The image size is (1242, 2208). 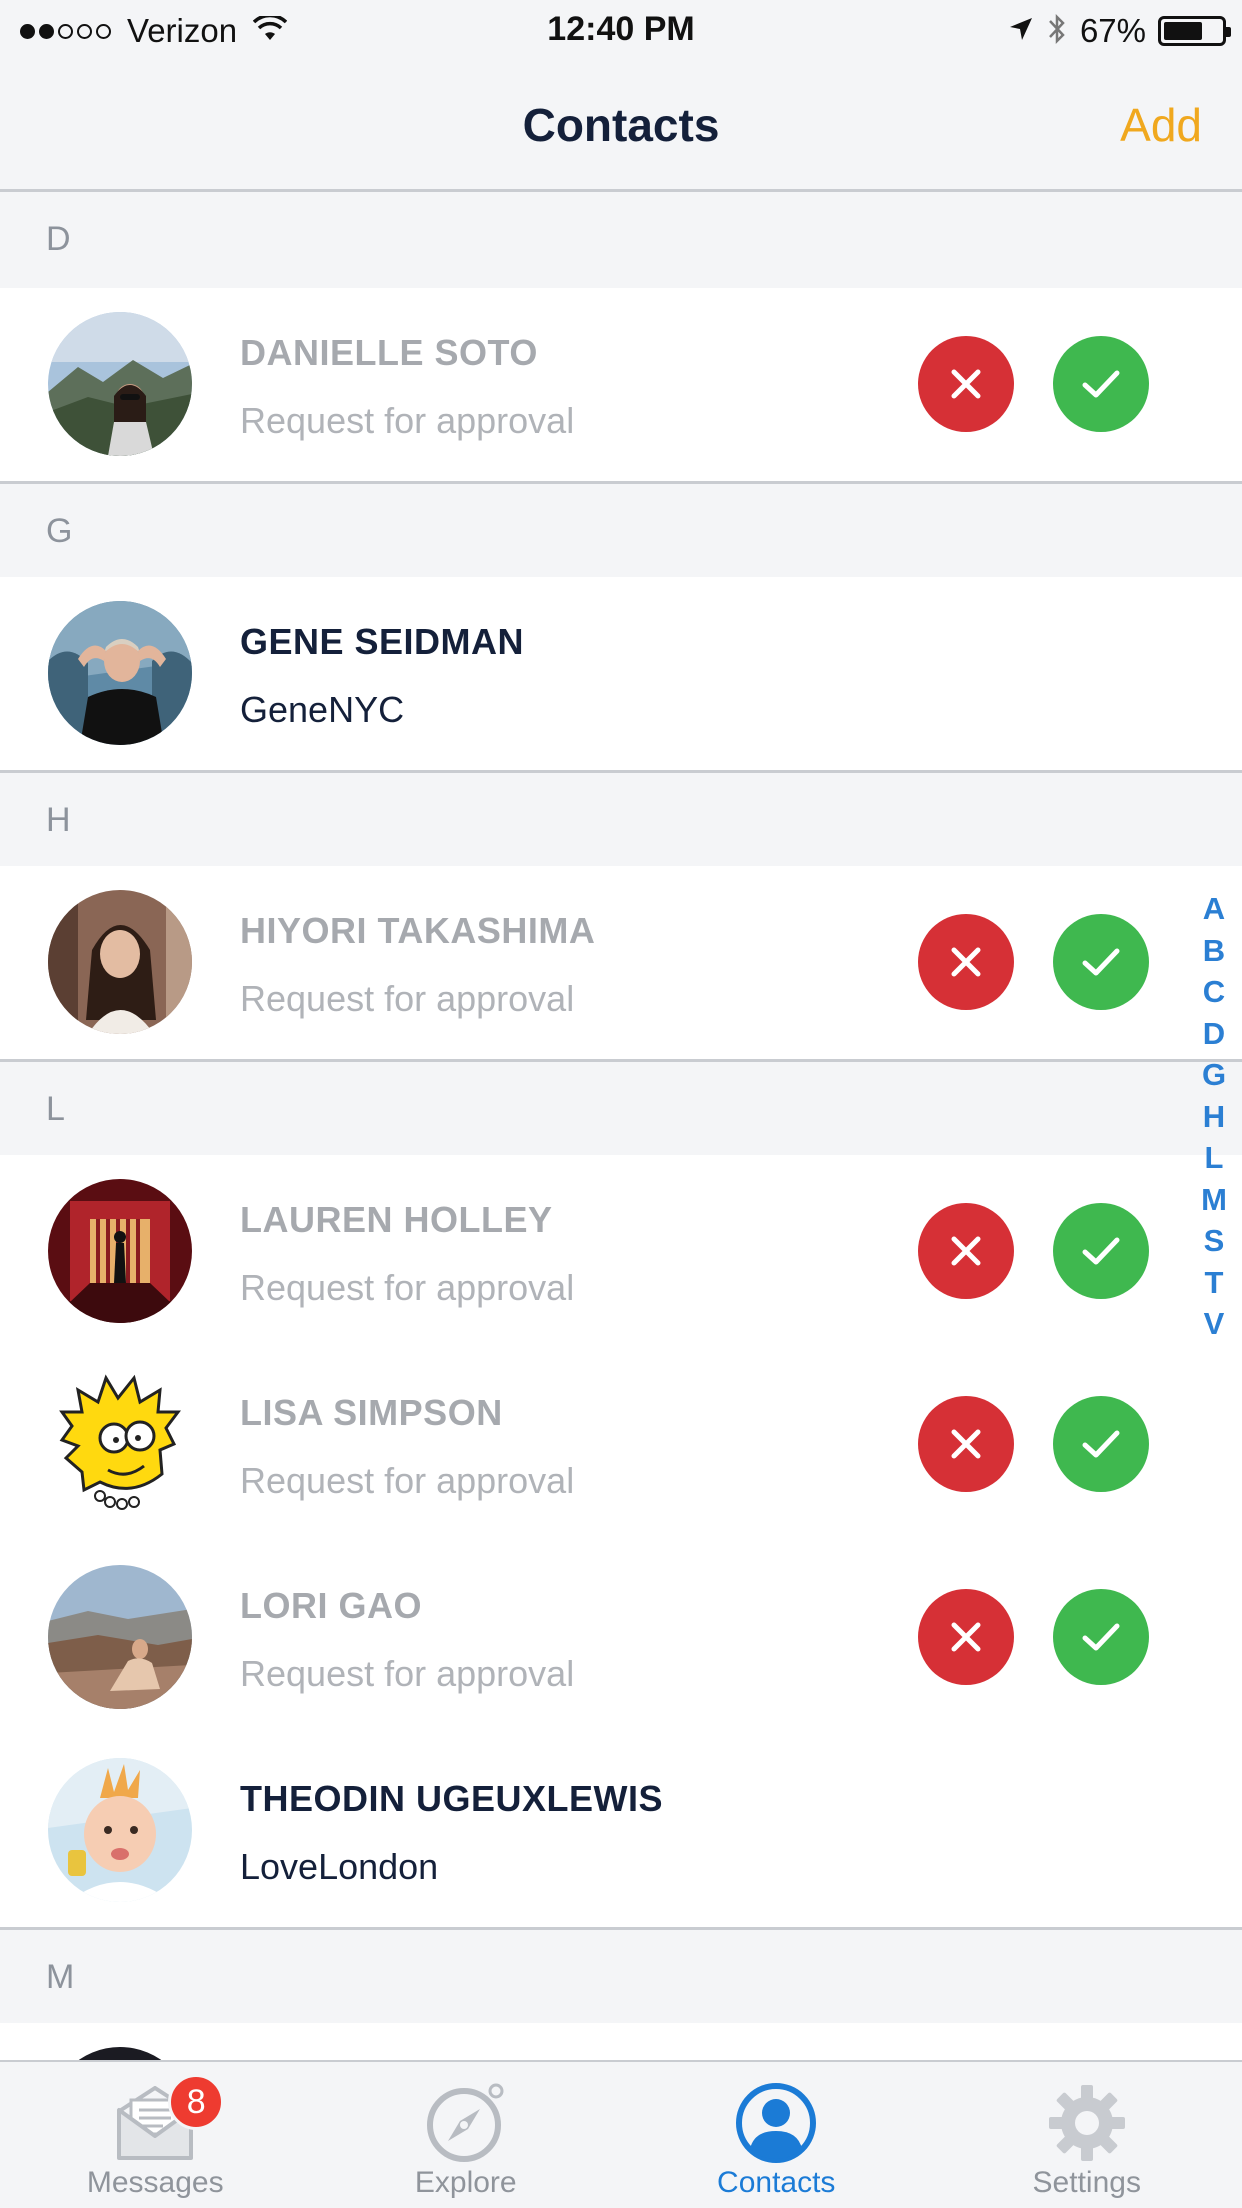 I want to click on contact-row-danielle-soto: DANIELLE SOTO Request for approval, so click(x=621, y=384).